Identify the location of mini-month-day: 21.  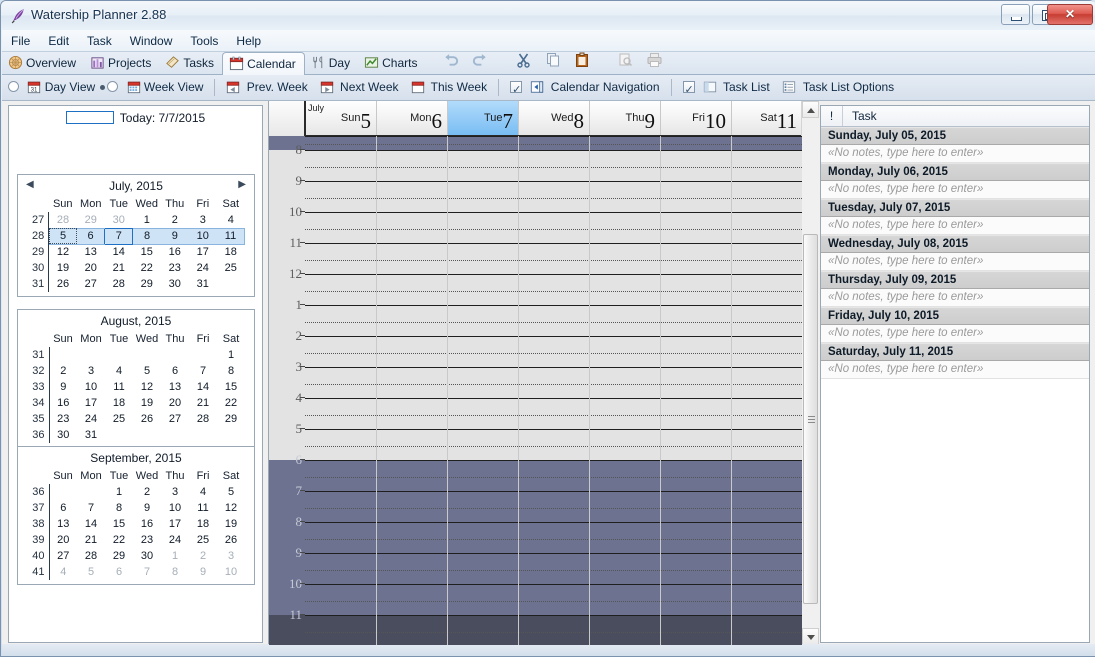
(203, 403).